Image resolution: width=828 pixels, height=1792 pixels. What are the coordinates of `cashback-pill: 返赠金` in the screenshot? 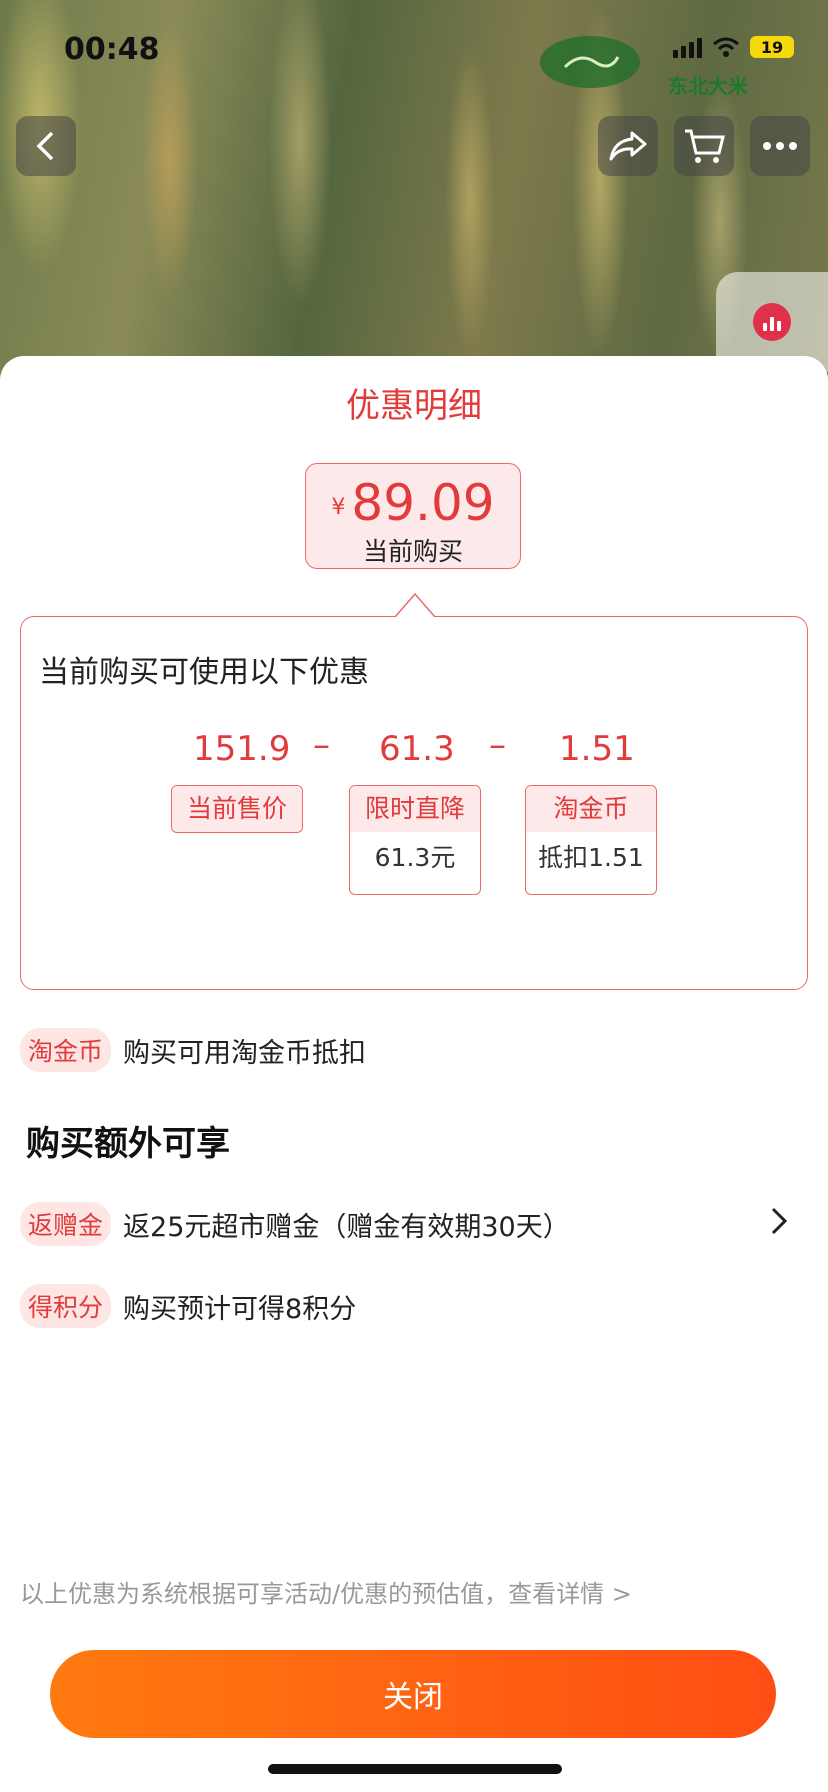 It's located at (66, 1224).